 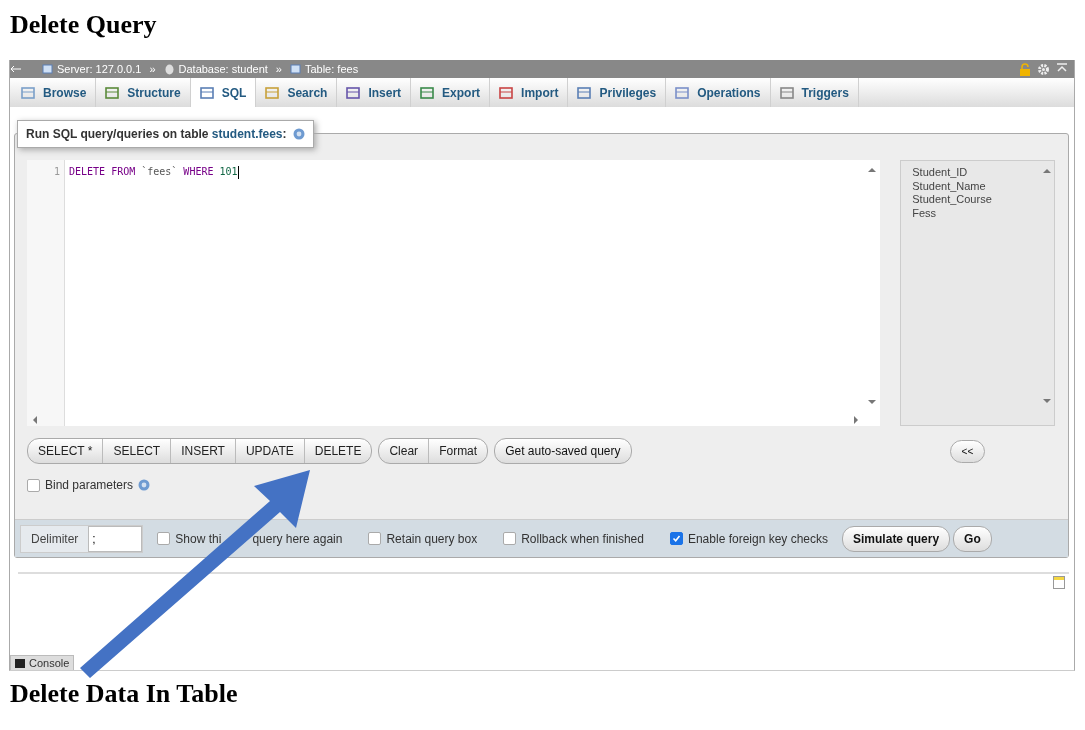 I want to click on action-button: Go, so click(x=972, y=538).